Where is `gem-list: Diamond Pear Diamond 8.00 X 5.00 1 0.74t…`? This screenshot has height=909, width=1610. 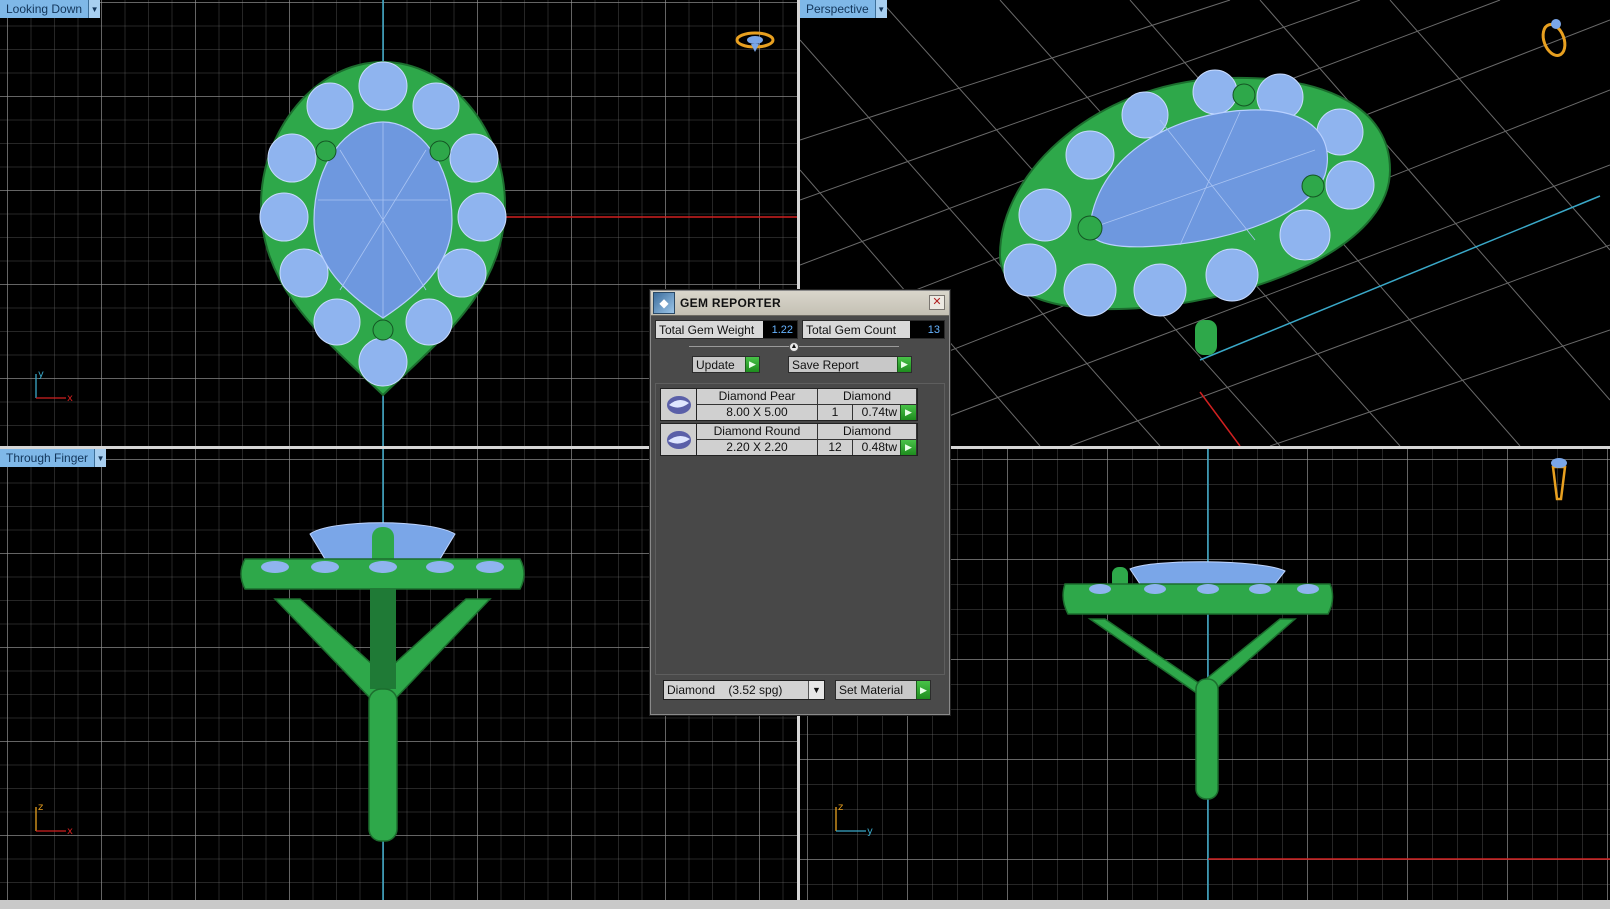 gem-list: Diamond Pear Diamond 8.00 X 5.00 1 0.74t… is located at coordinates (800, 529).